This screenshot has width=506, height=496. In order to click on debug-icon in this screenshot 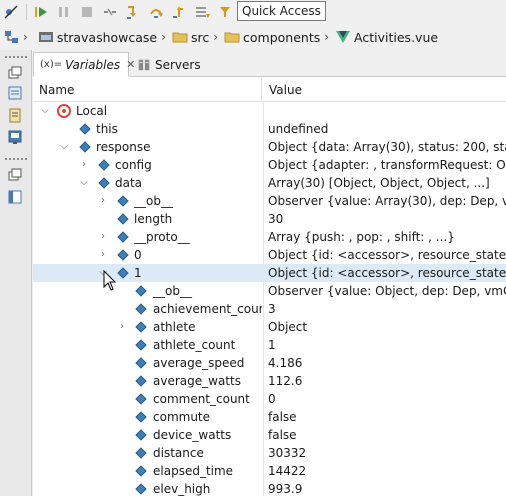, I will do `click(15, 137)`.